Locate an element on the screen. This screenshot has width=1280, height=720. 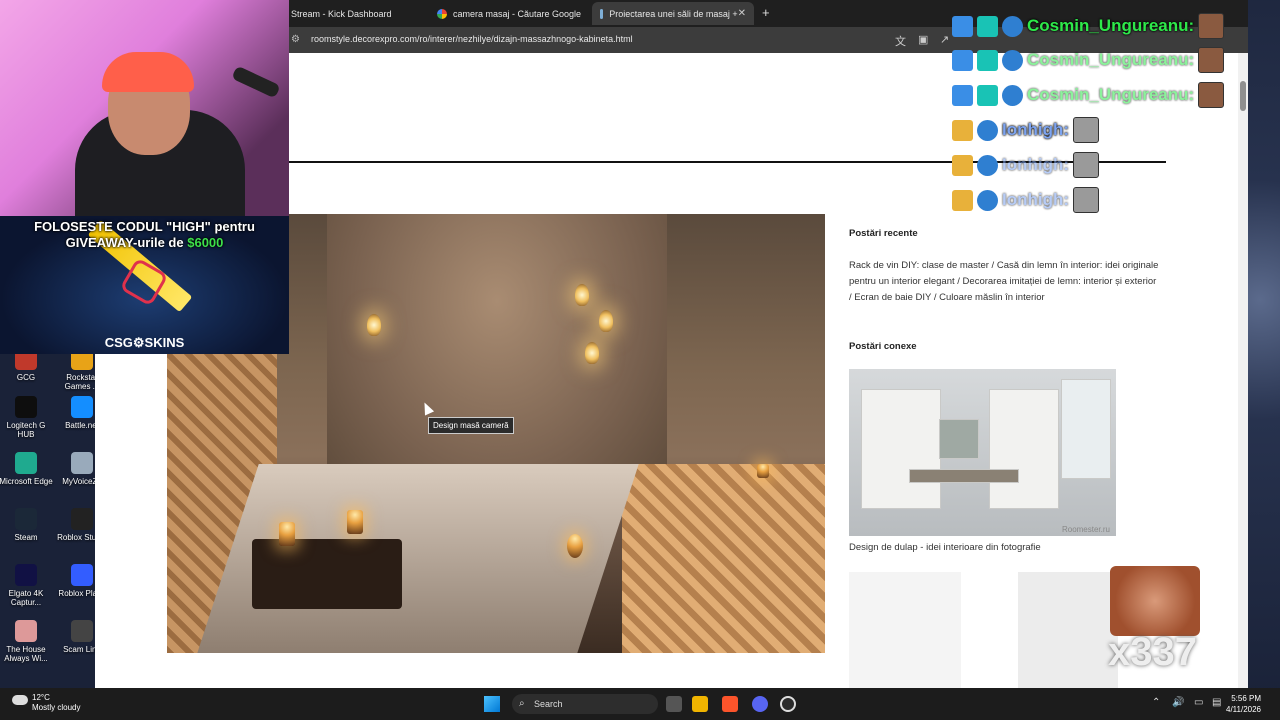
desktop-icon: Microsoft Edge is located at coordinates (27, 469).